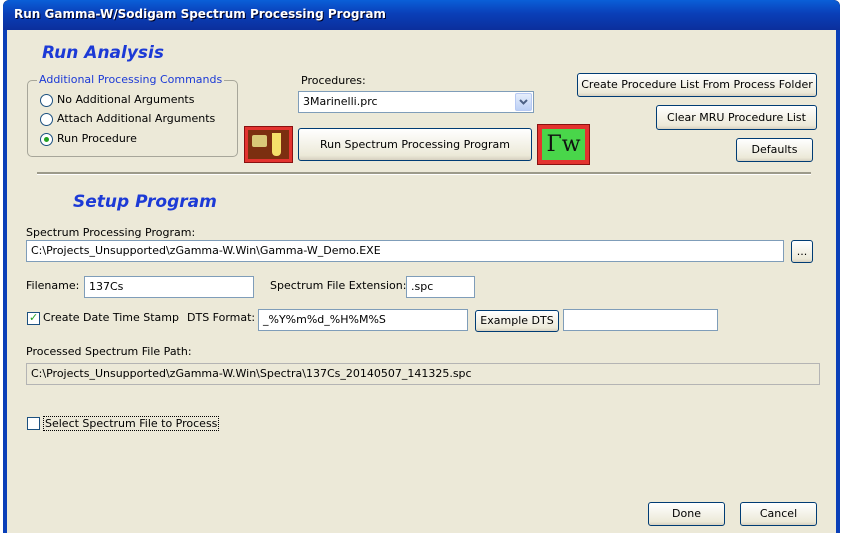 The image size is (843, 533). I want to click on dts-format-label: DTS Format:, so click(221, 317).